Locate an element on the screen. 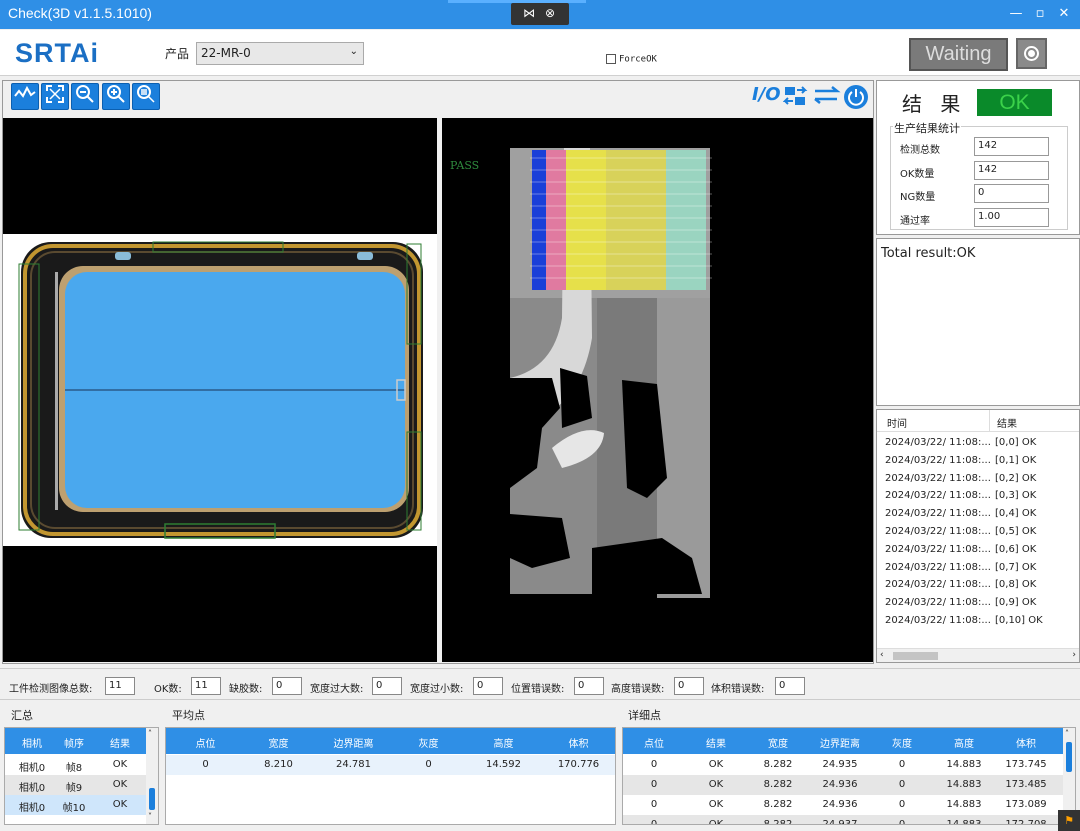 The width and height of the screenshot is (1080, 831). detail-table-header: 点位 结果 宽度 边界距离 灰度 高度 体积 is located at coordinates (849, 741).